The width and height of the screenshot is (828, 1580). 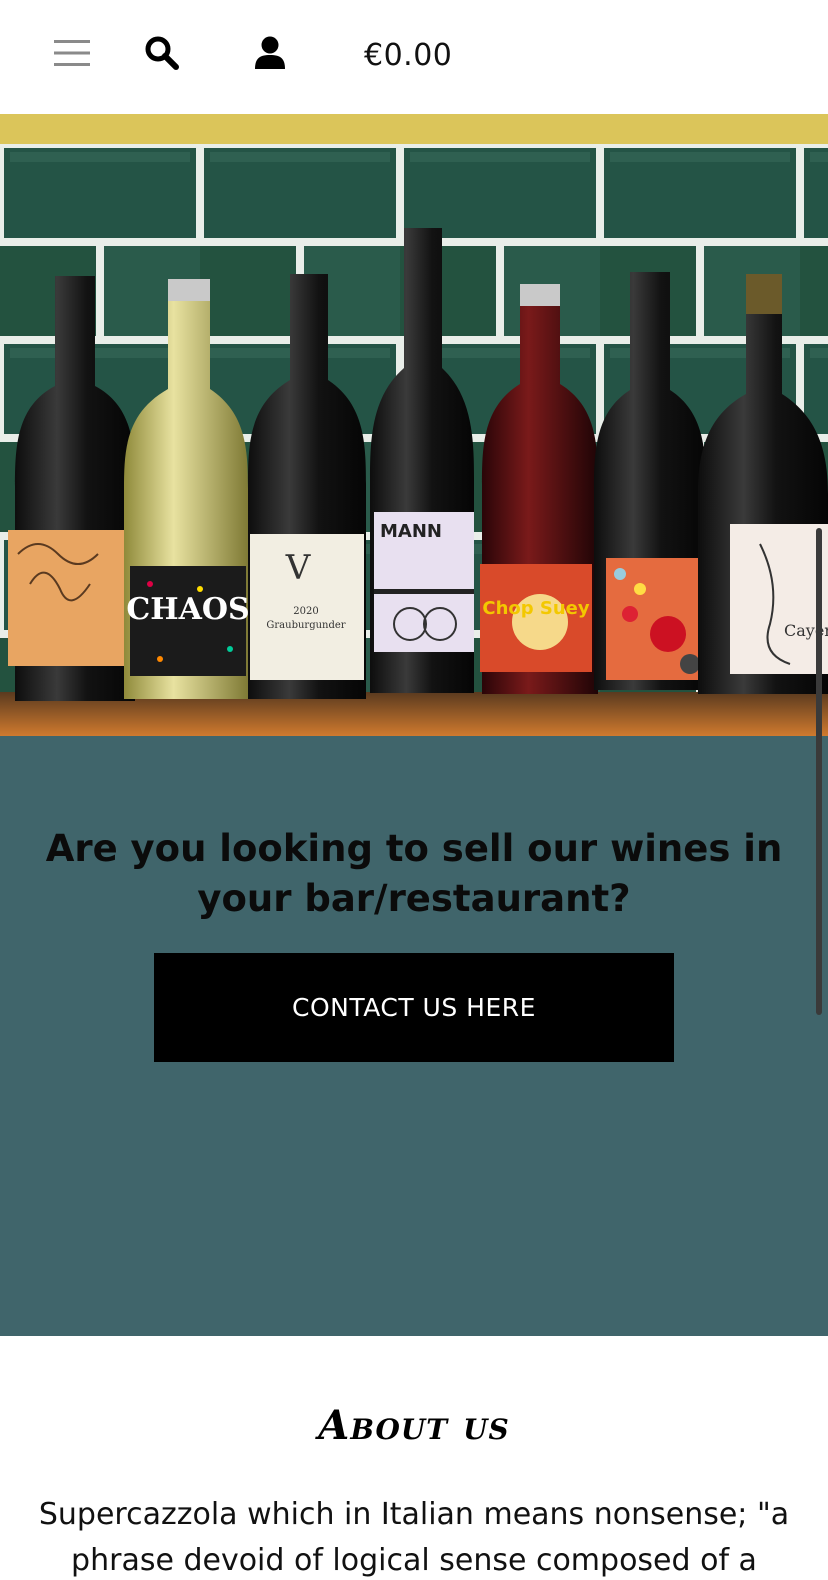 I want to click on account-button, so click(x=270, y=55).